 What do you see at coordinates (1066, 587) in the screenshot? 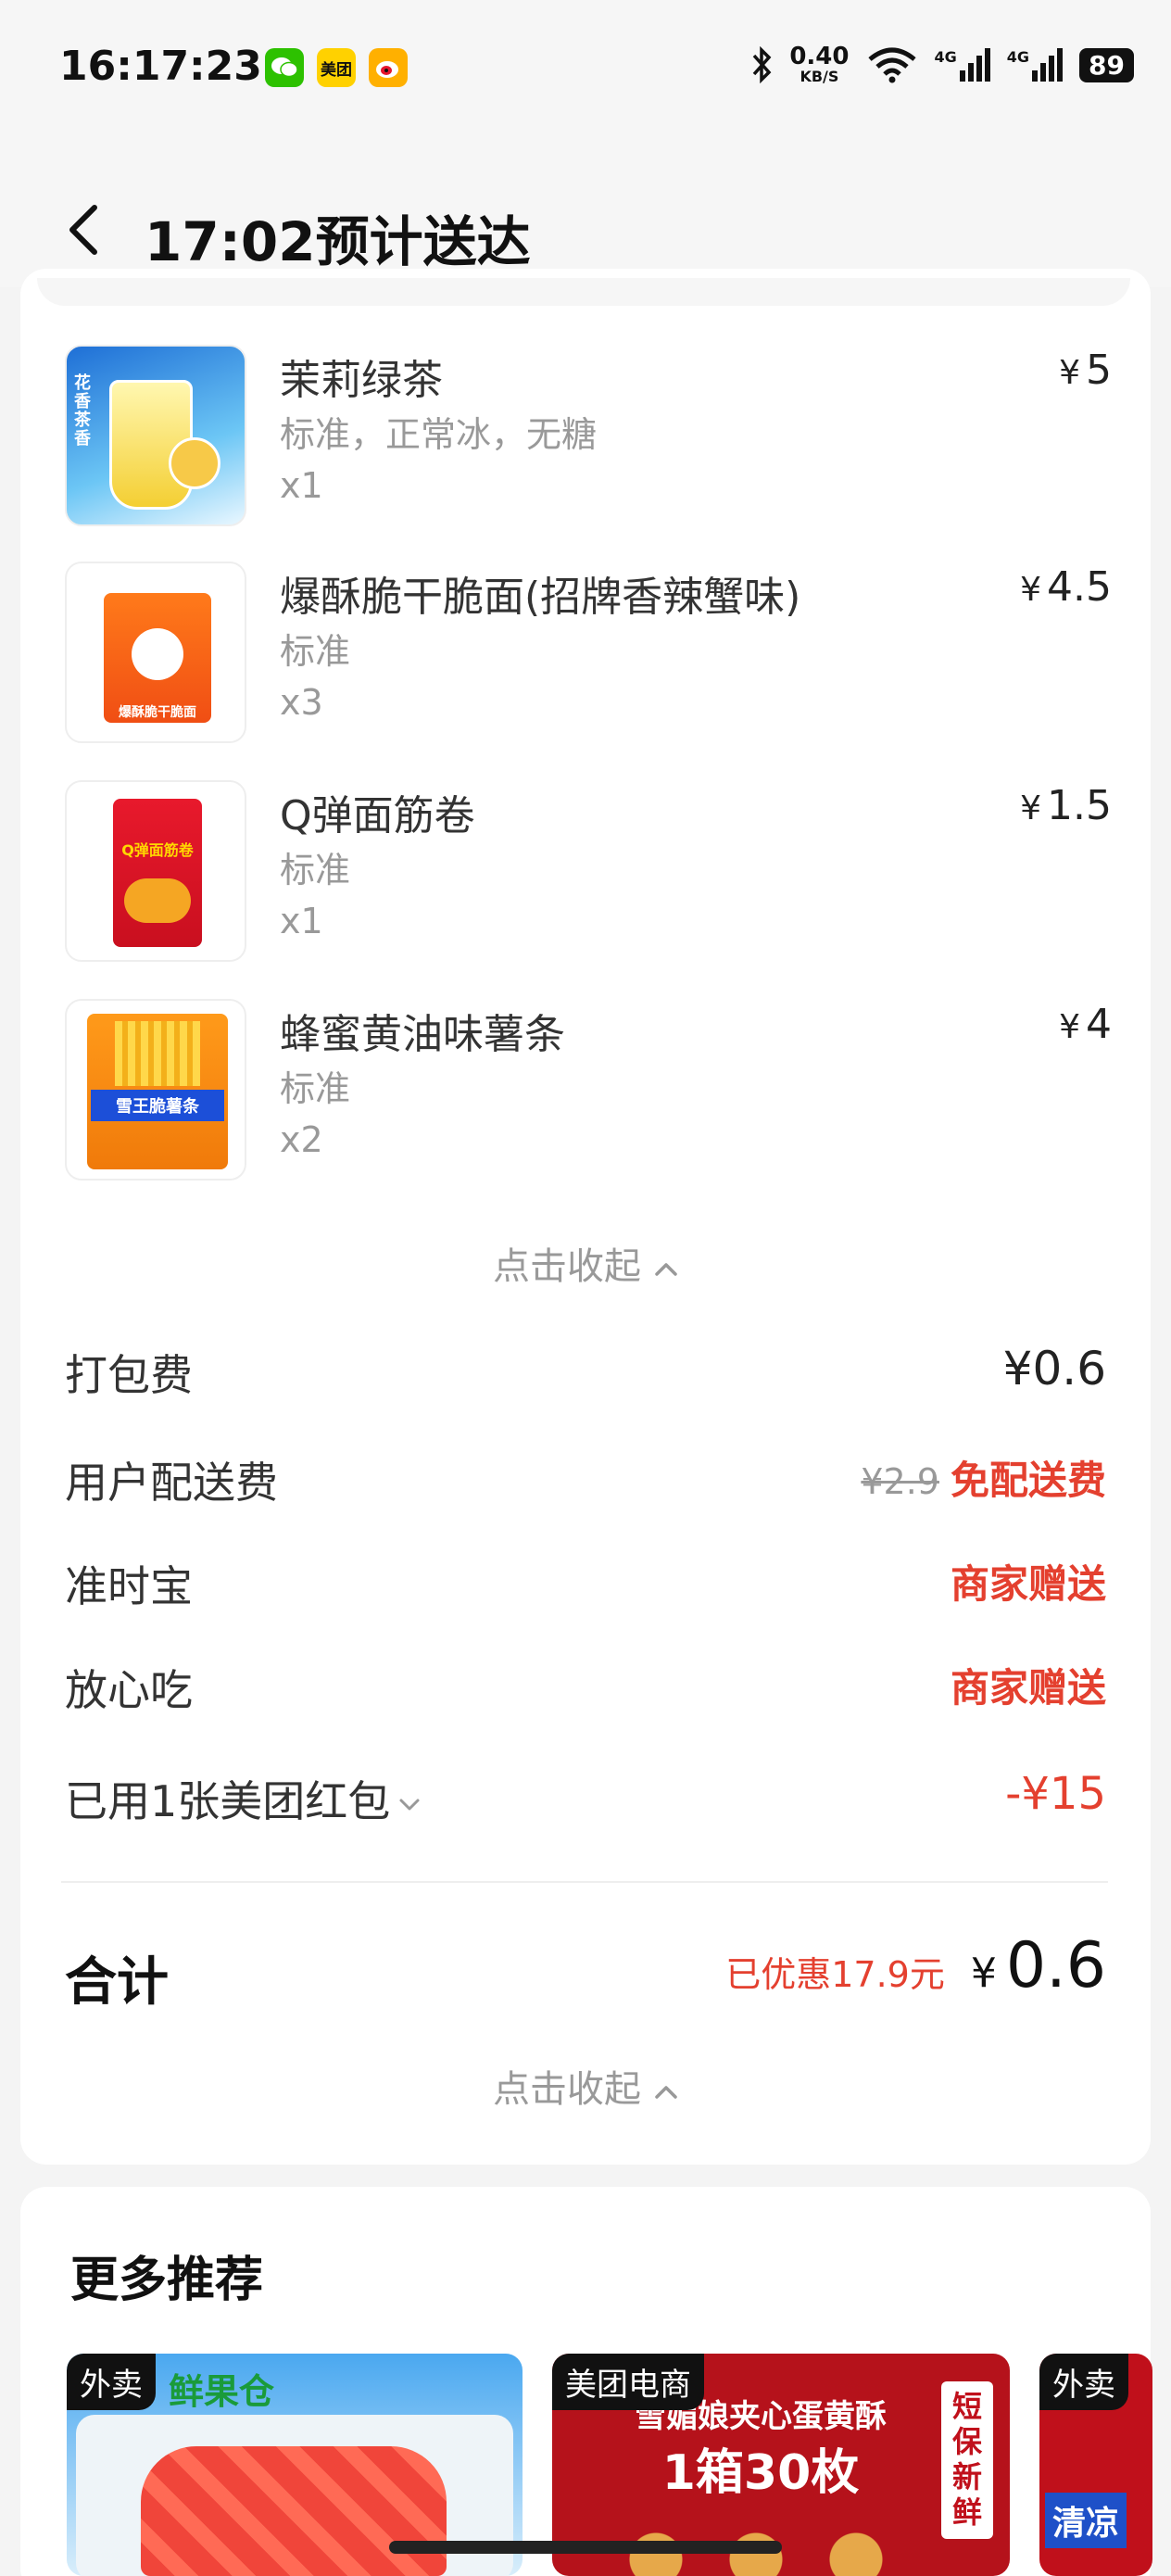
I see `item-price: ¥4.5` at bounding box center [1066, 587].